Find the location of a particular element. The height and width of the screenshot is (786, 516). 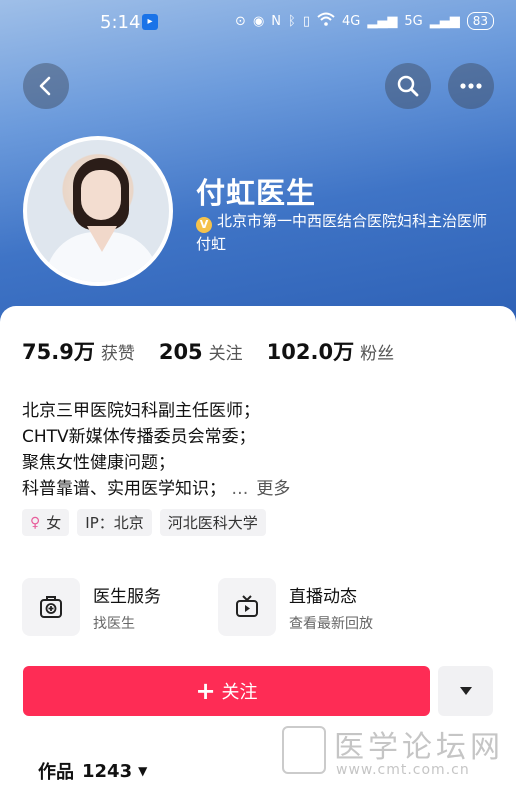

stat-likes: 75.9万 获赞 is located at coordinates (78, 351).